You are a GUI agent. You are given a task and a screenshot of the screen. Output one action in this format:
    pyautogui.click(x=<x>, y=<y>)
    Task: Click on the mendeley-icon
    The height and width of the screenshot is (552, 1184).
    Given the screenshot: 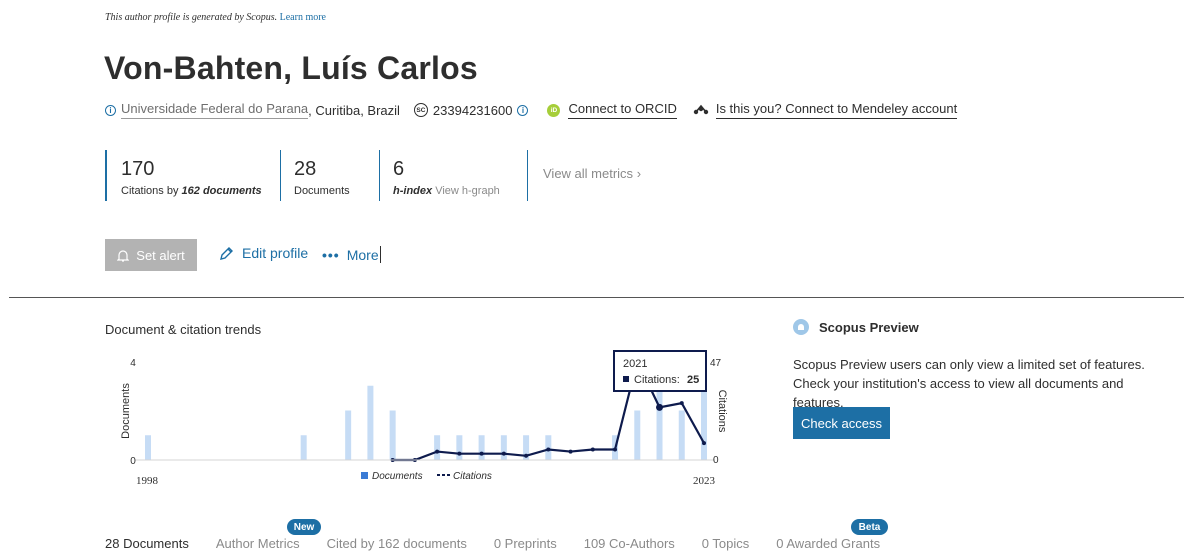 What is the action you would take?
    pyautogui.click(x=701, y=110)
    